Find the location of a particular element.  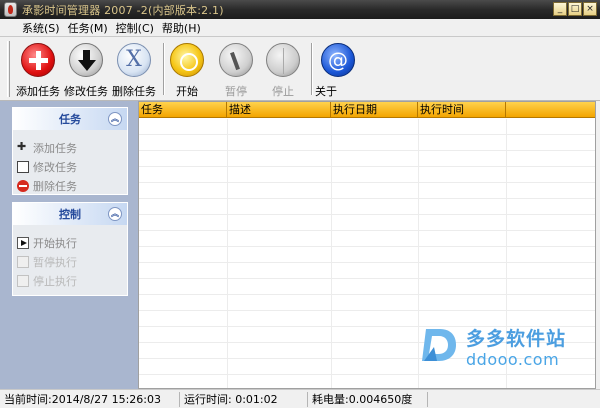

panel-edit-task: 修改任务 is located at coordinates (72, 166).